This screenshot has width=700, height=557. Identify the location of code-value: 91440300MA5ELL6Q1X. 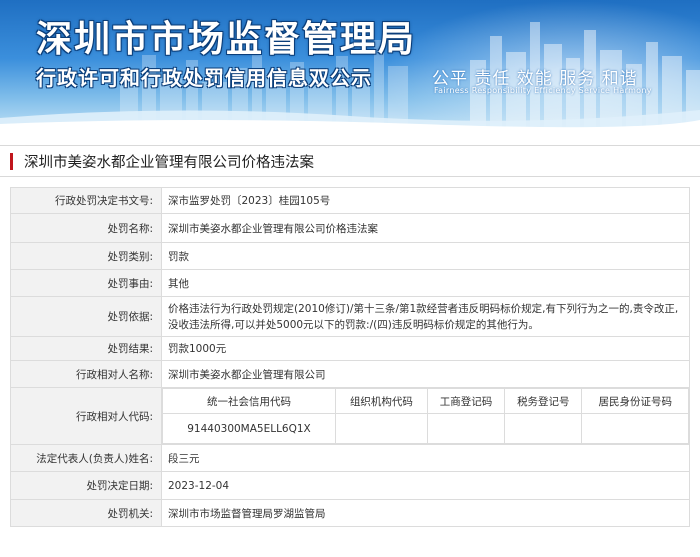
(249, 428).